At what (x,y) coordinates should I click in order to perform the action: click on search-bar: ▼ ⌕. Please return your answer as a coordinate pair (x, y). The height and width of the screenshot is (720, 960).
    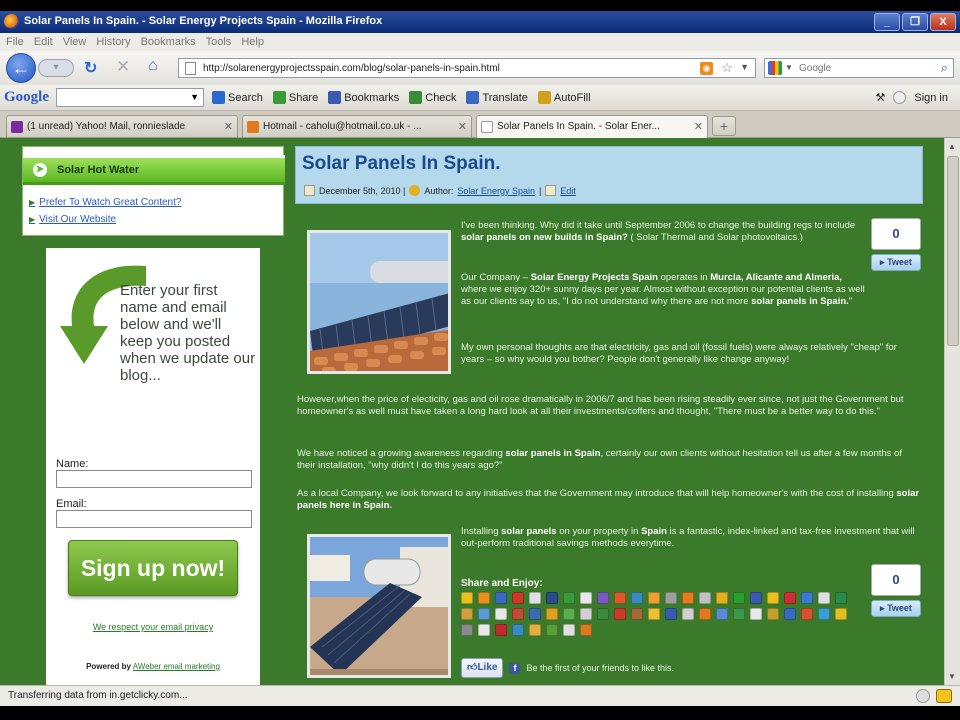
    Looking at the image, I should click on (859, 68).